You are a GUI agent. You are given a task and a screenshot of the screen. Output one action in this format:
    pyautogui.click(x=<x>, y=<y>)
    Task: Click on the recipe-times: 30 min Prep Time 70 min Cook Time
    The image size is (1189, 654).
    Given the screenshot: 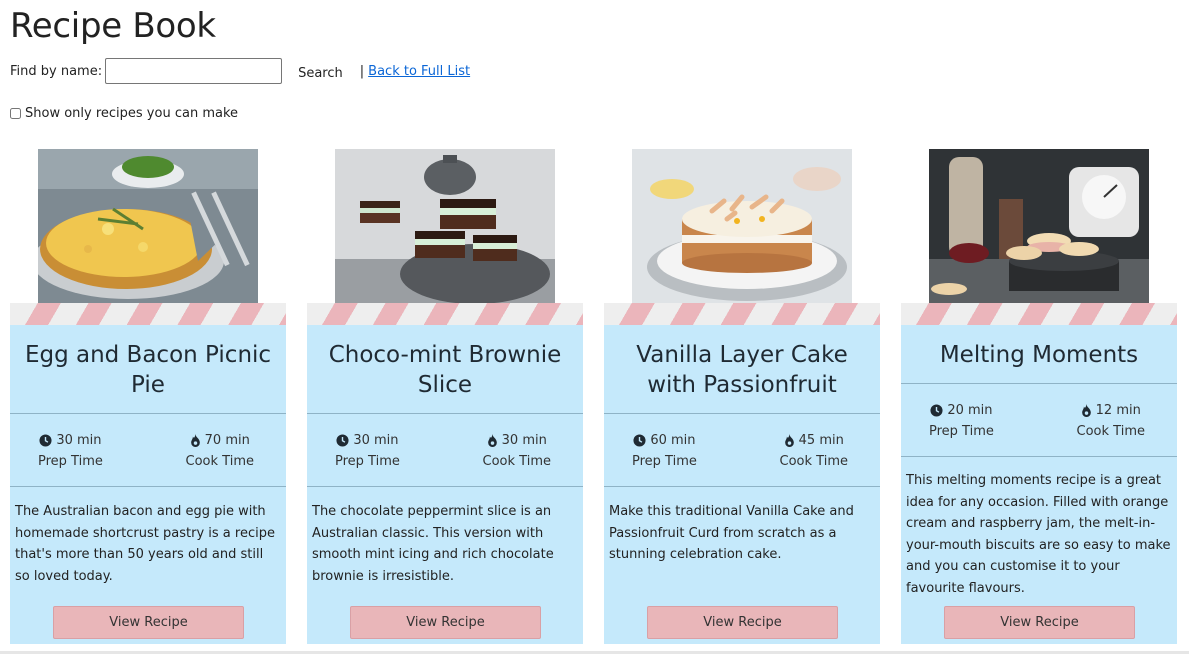 What is the action you would take?
    pyautogui.click(x=148, y=450)
    